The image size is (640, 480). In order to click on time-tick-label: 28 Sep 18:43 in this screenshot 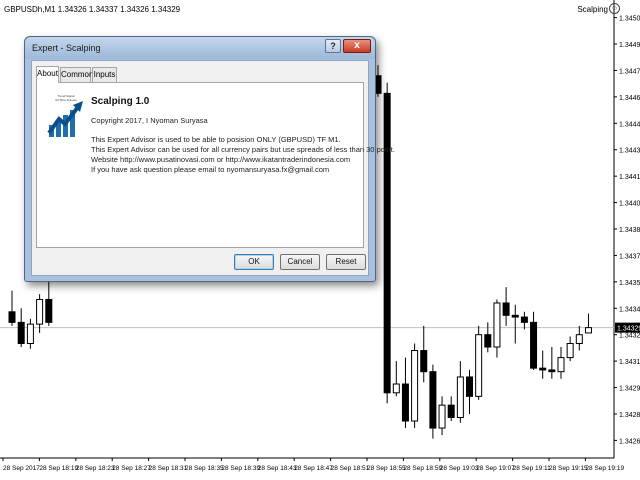, I will do `click(277, 468)`.